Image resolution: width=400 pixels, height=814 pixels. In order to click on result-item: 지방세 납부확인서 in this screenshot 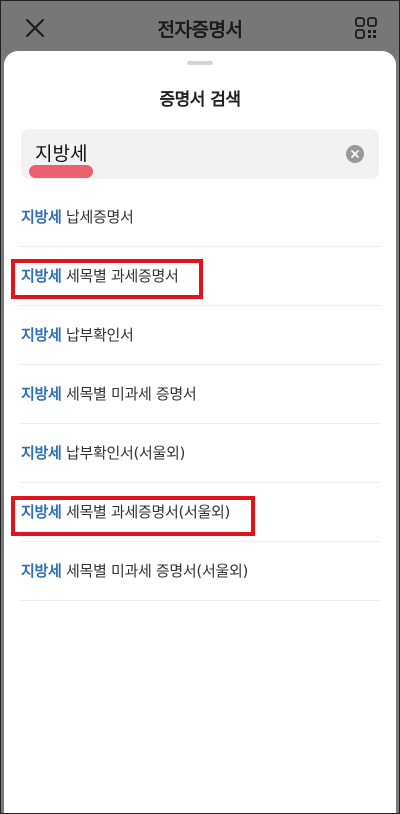, I will do `click(200, 336)`.